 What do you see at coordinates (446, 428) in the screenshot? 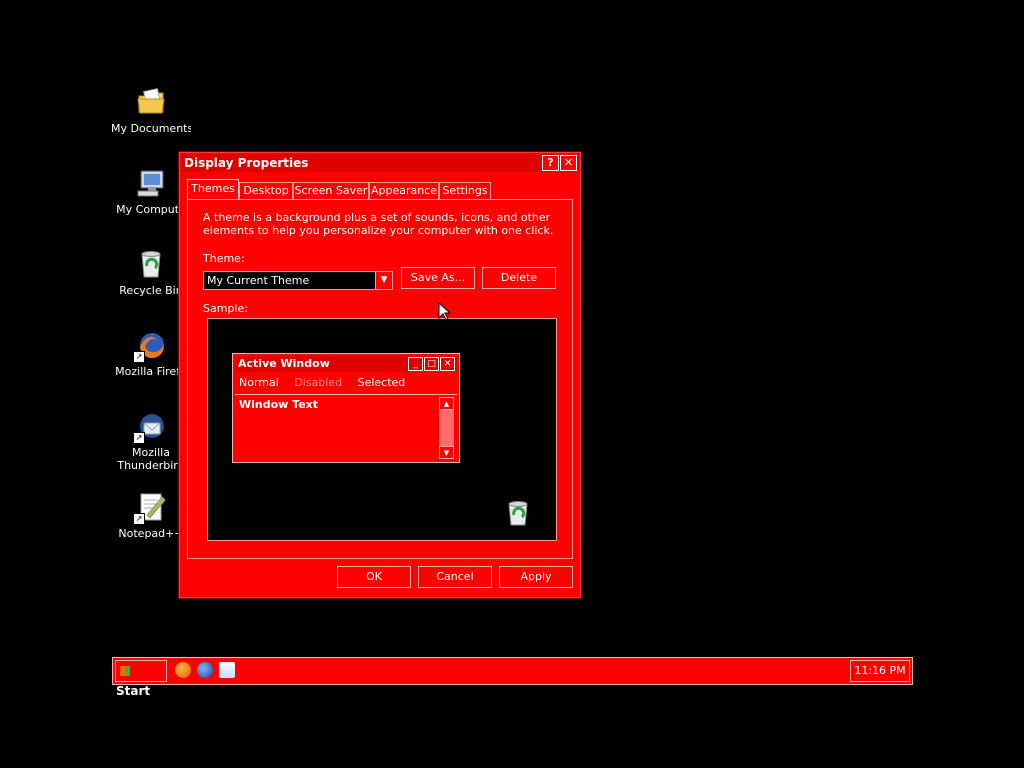
I see `sample-scrollbar: ▲ ▼` at bounding box center [446, 428].